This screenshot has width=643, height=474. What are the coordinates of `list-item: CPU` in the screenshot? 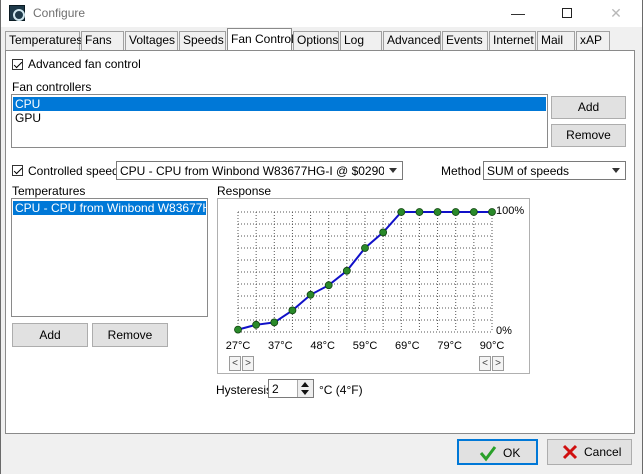 It's located at (279, 104).